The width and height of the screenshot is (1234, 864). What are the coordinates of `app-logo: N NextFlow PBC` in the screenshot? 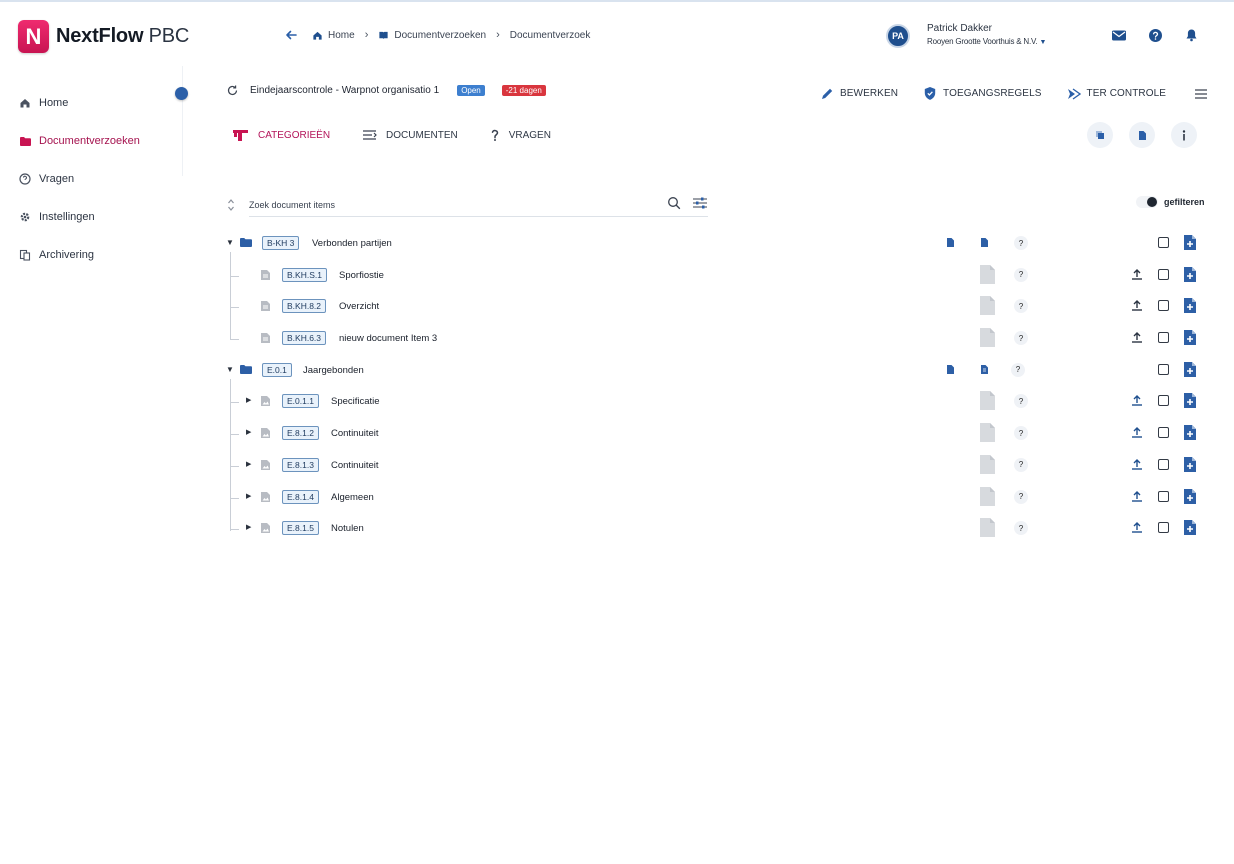 It's located at (103, 36).